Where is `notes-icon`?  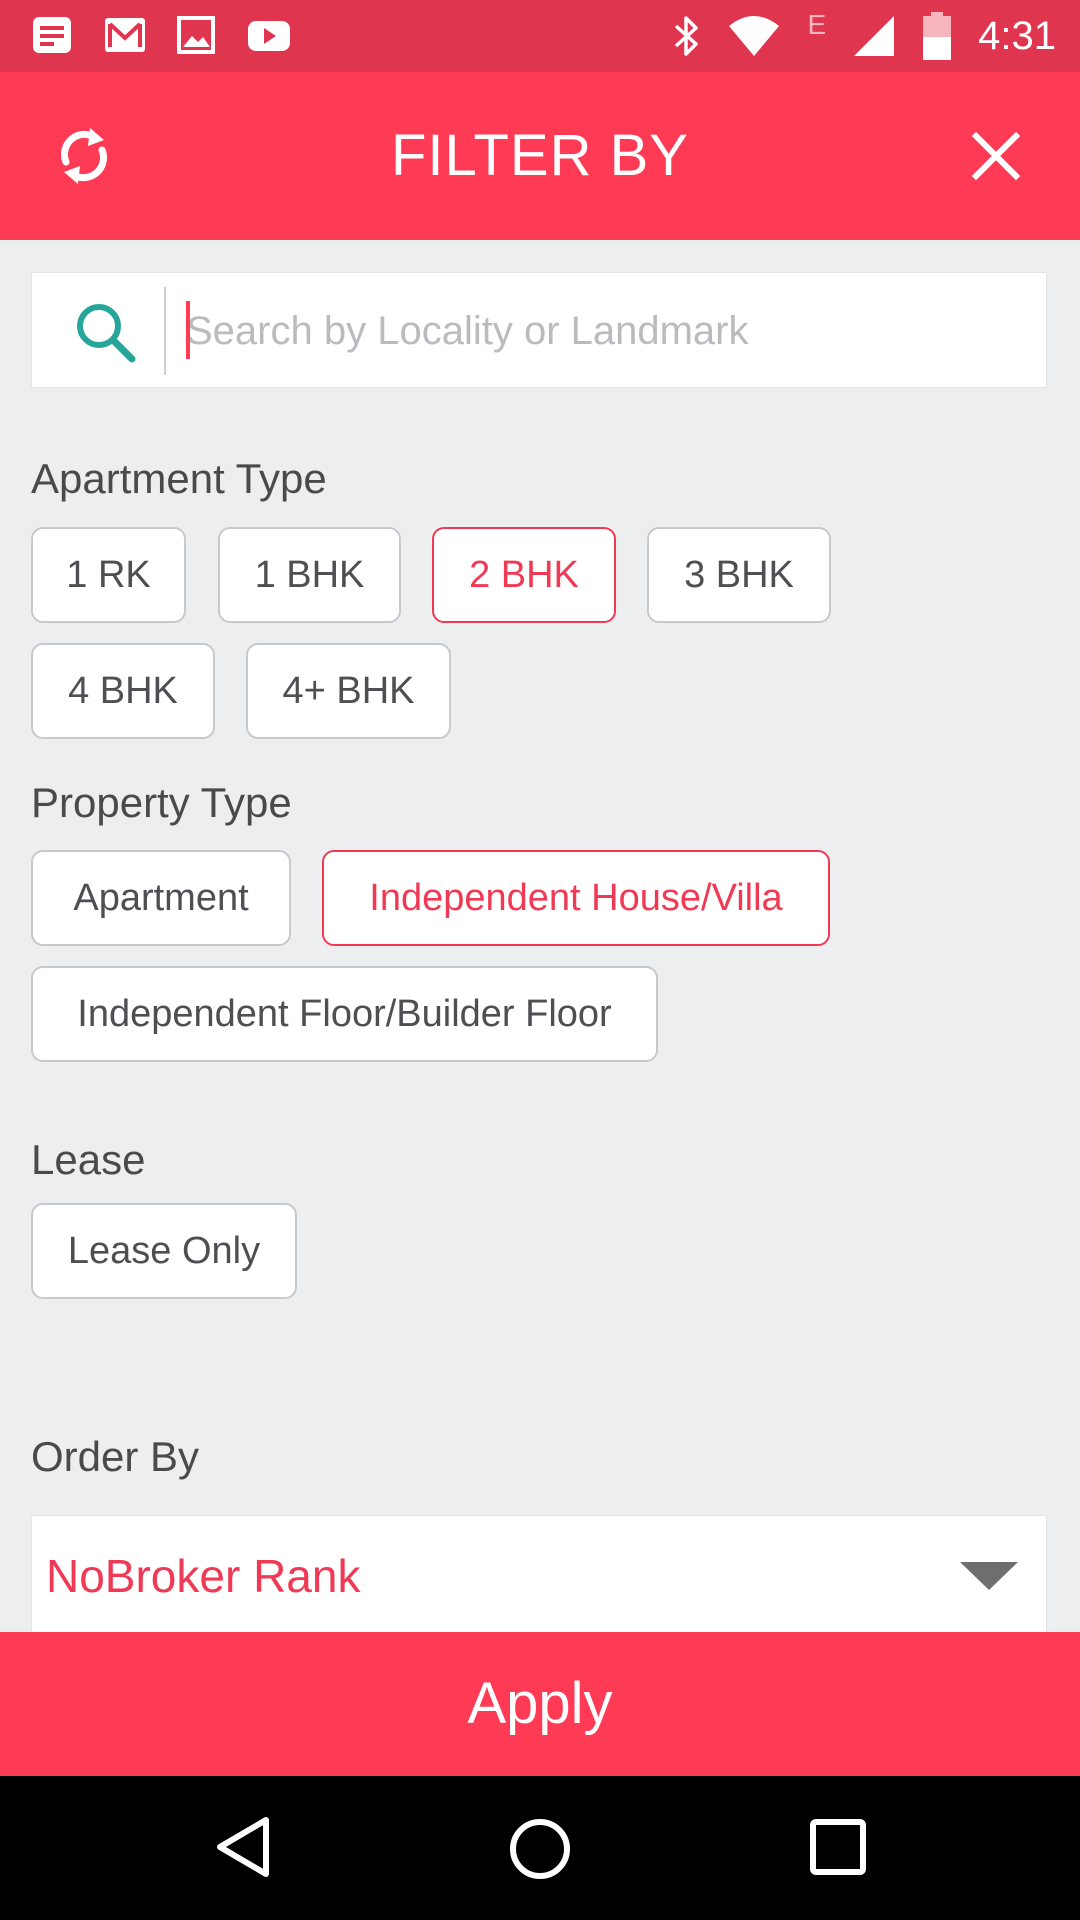
notes-icon is located at coordinates (52, 35).